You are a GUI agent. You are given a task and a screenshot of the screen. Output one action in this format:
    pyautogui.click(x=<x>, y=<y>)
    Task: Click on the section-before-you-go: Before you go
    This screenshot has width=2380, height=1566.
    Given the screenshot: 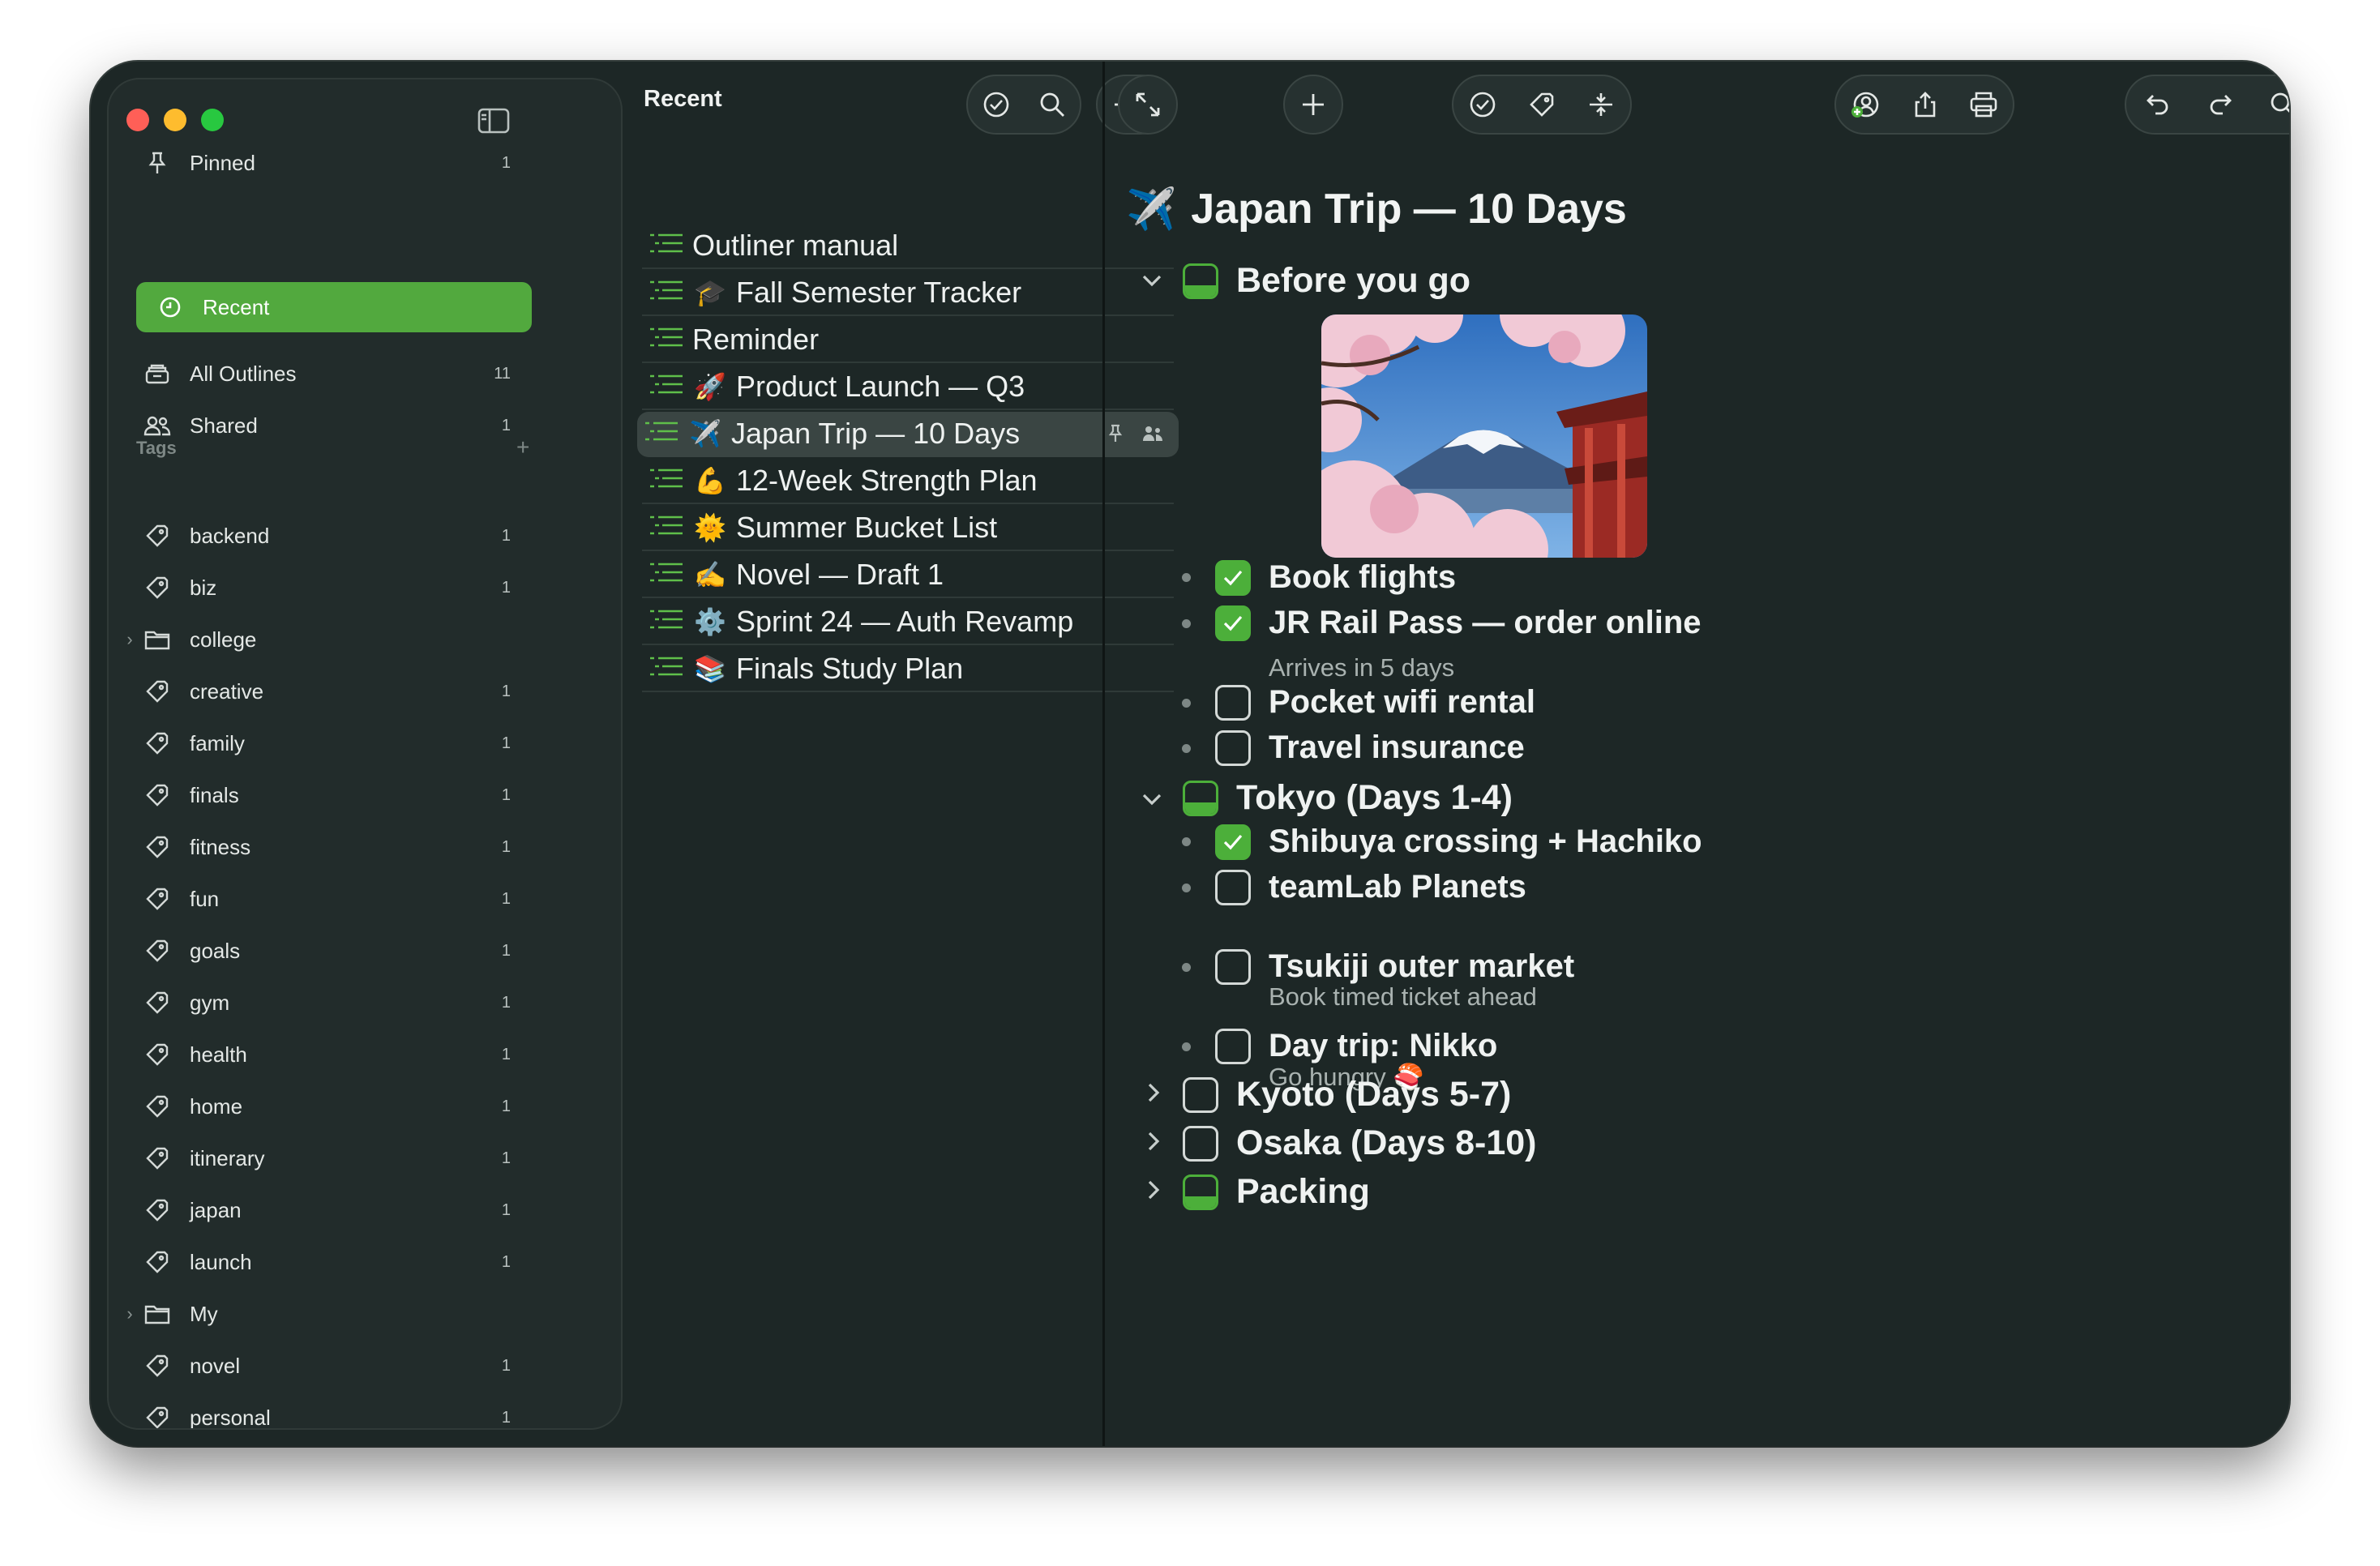 What is the action you would take?
    pyautogui.click(x=1327, y=281)
    